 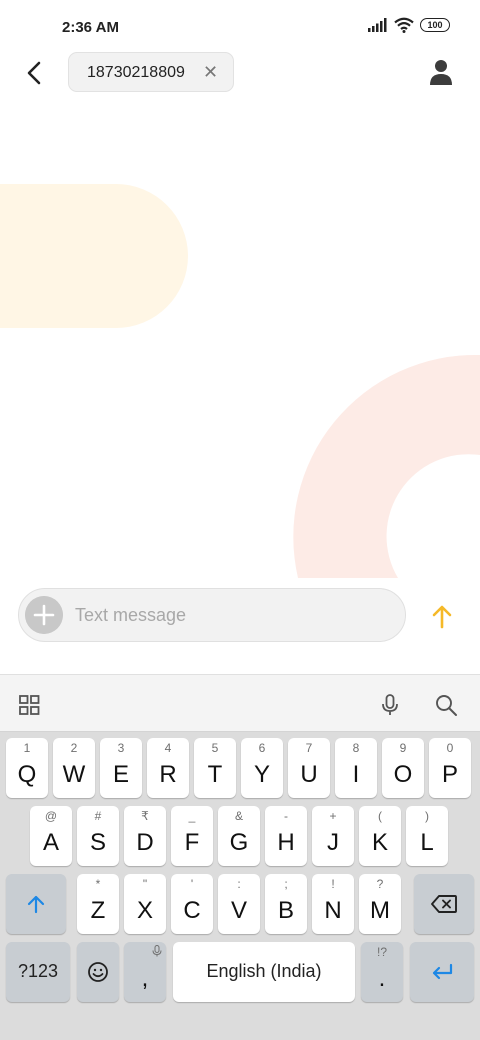 I want to click on symbols-key-label: ?123, so click(x=38, y=971).